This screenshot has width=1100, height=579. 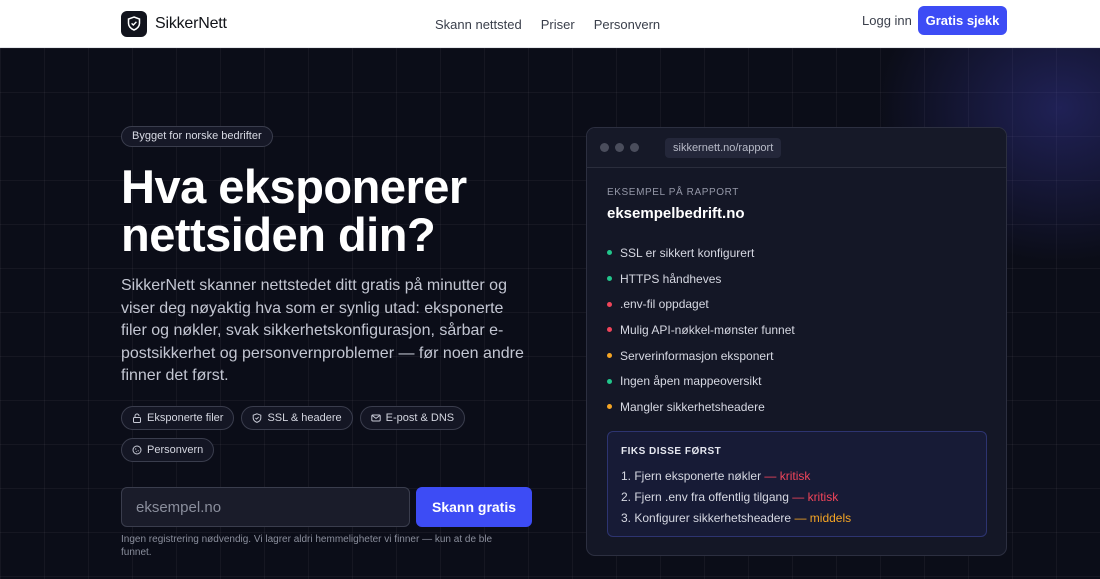 I want to click on browser-bar: sikkernett.no/rapport, so click(x=796, y=148).